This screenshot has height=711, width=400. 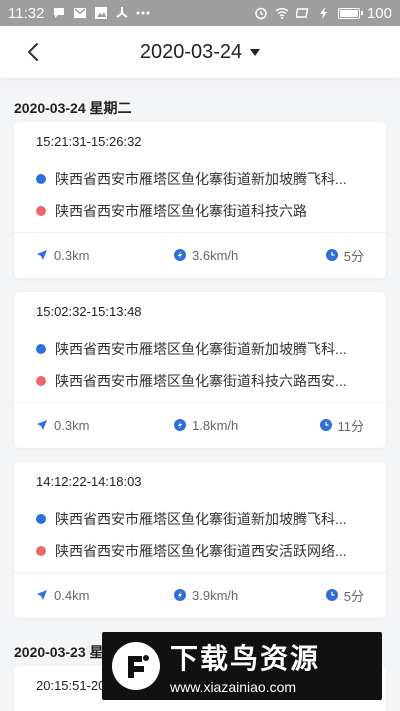 I want to click on trip-time-range: 15:21:31-15:26:32, so click(x=89, y=141).